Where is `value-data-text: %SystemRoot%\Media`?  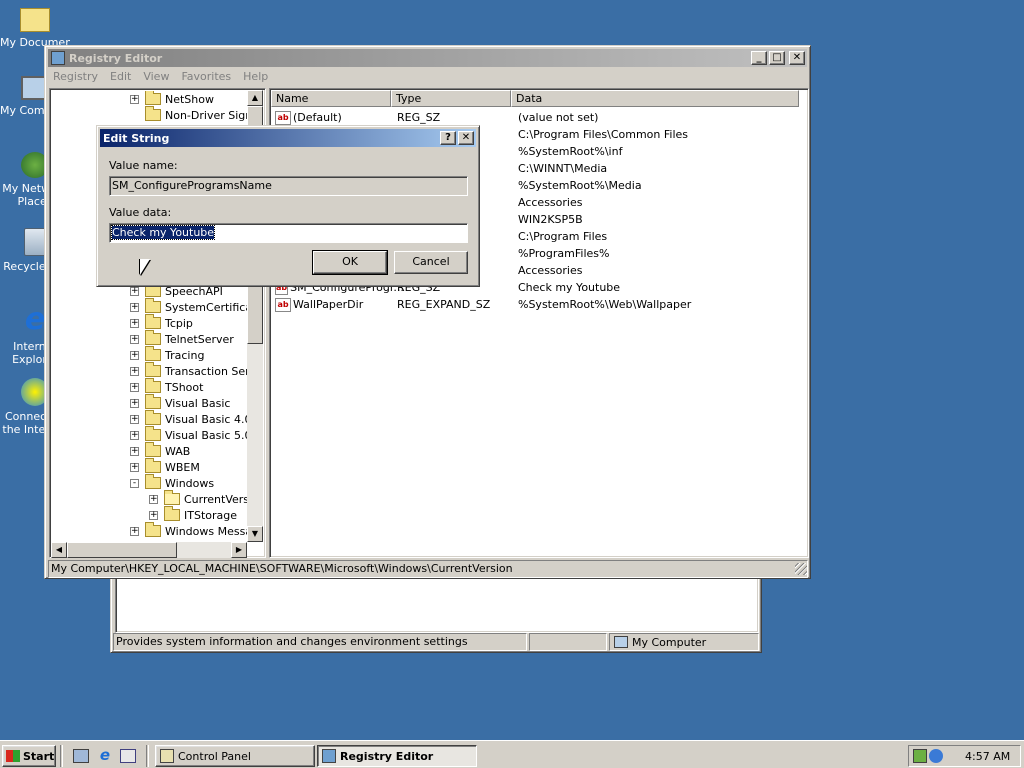 value-data-text: %SystemRoot%\Media is located at coordinates (580, 185).